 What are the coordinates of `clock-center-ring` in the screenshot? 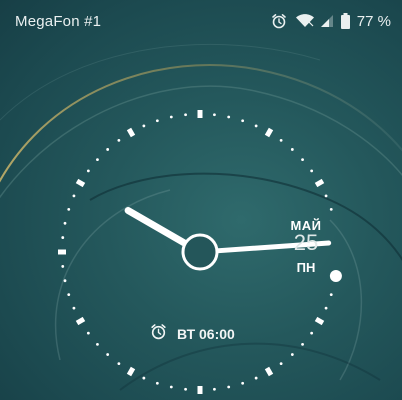 It's located at (200, 252).